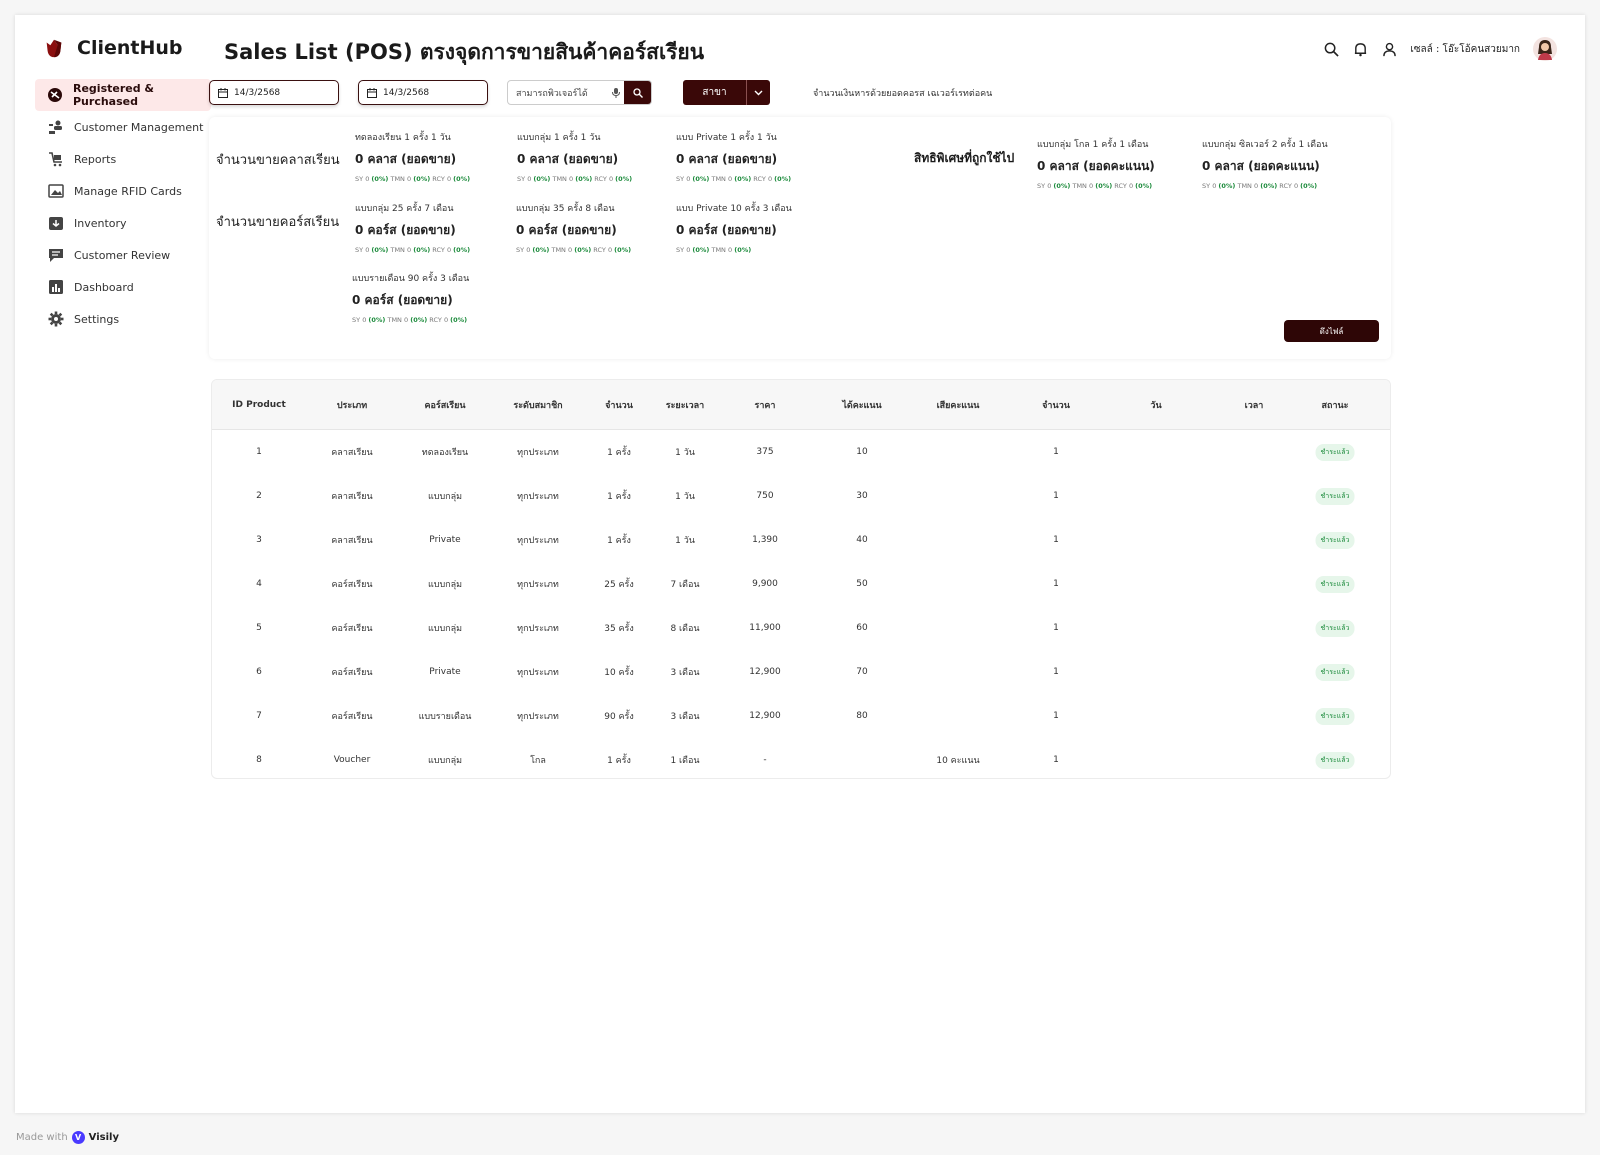 The width and height of the screenshot is (1600, 1155). I want to click on date-from-input: 14/3/2568, so click(274, 92).